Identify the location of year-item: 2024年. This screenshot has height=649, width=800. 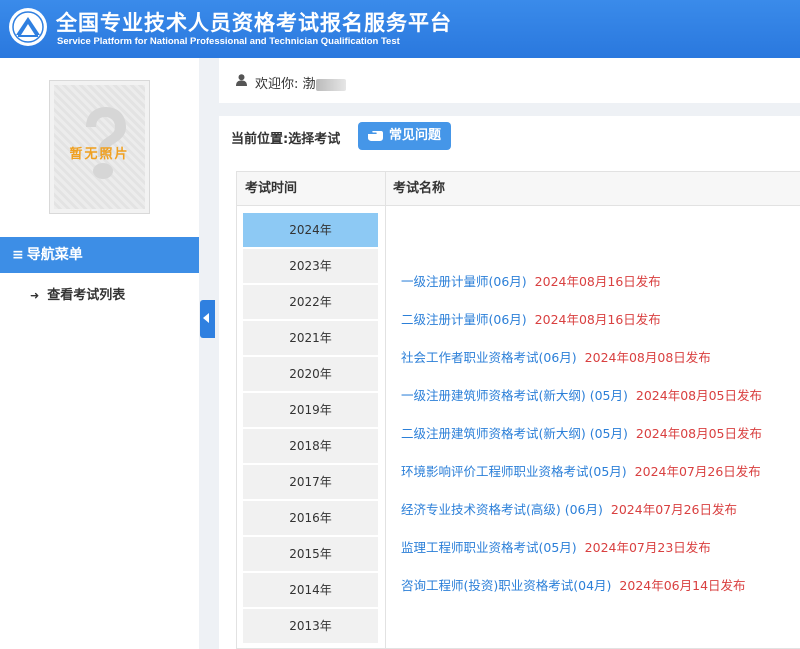
(310, 230).